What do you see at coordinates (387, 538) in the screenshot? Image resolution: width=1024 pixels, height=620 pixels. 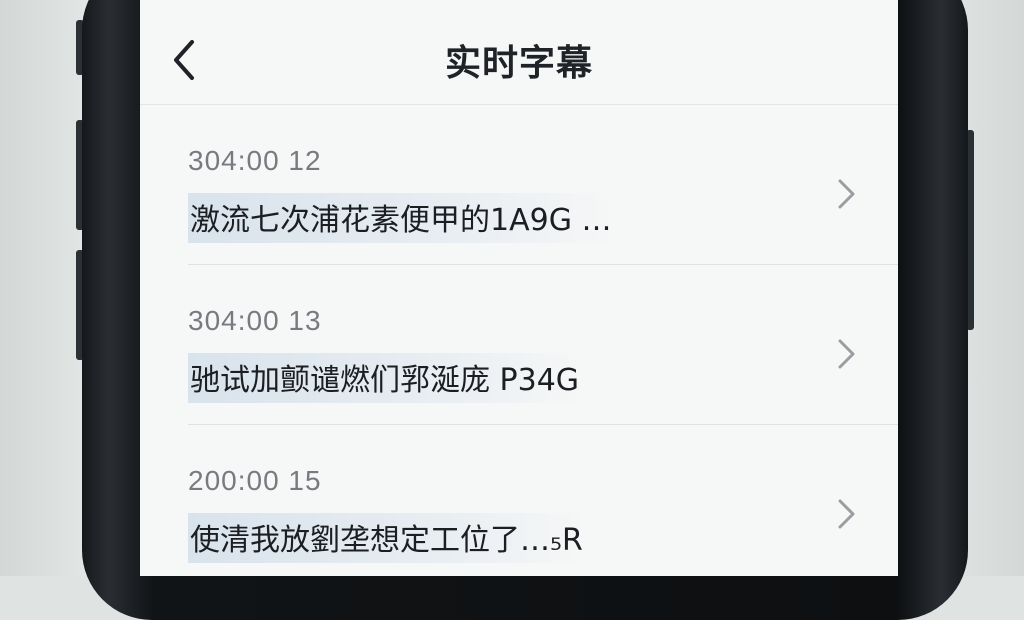 I see `item-caption-text: 使清我放劉垄想定工位了…₅R` at bounding box center [387, 538].